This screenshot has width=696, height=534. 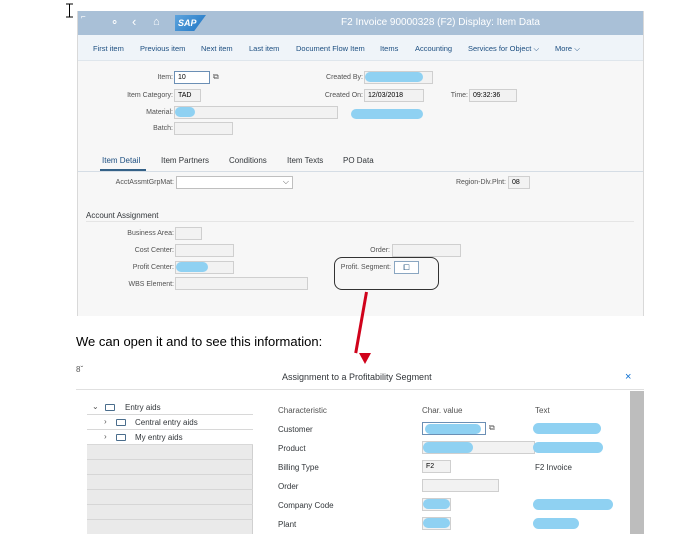 What do you see at coordinates (358, 160) in the screenshot?
I see `tab-po-data: PO Data` at bounding box center [358, 160].